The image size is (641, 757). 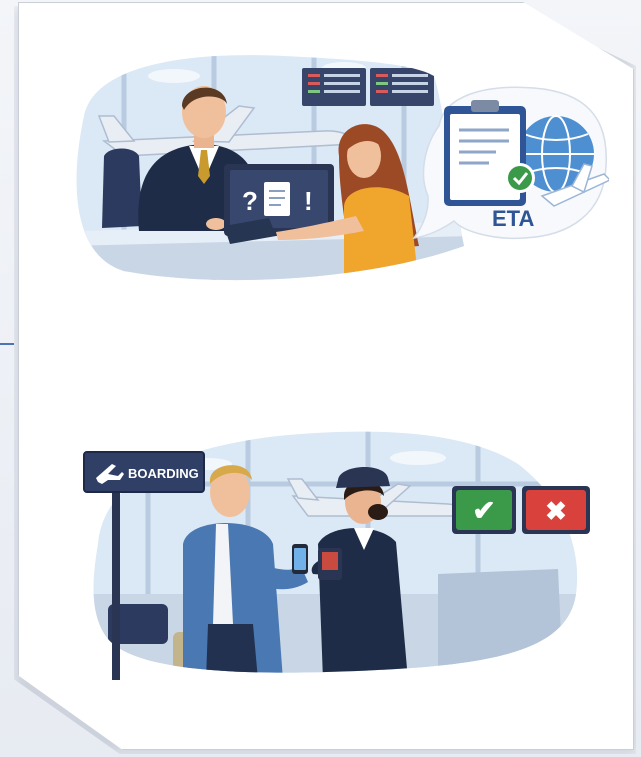 I want to click on eta-label: ETA, so click(x=513, y=218).